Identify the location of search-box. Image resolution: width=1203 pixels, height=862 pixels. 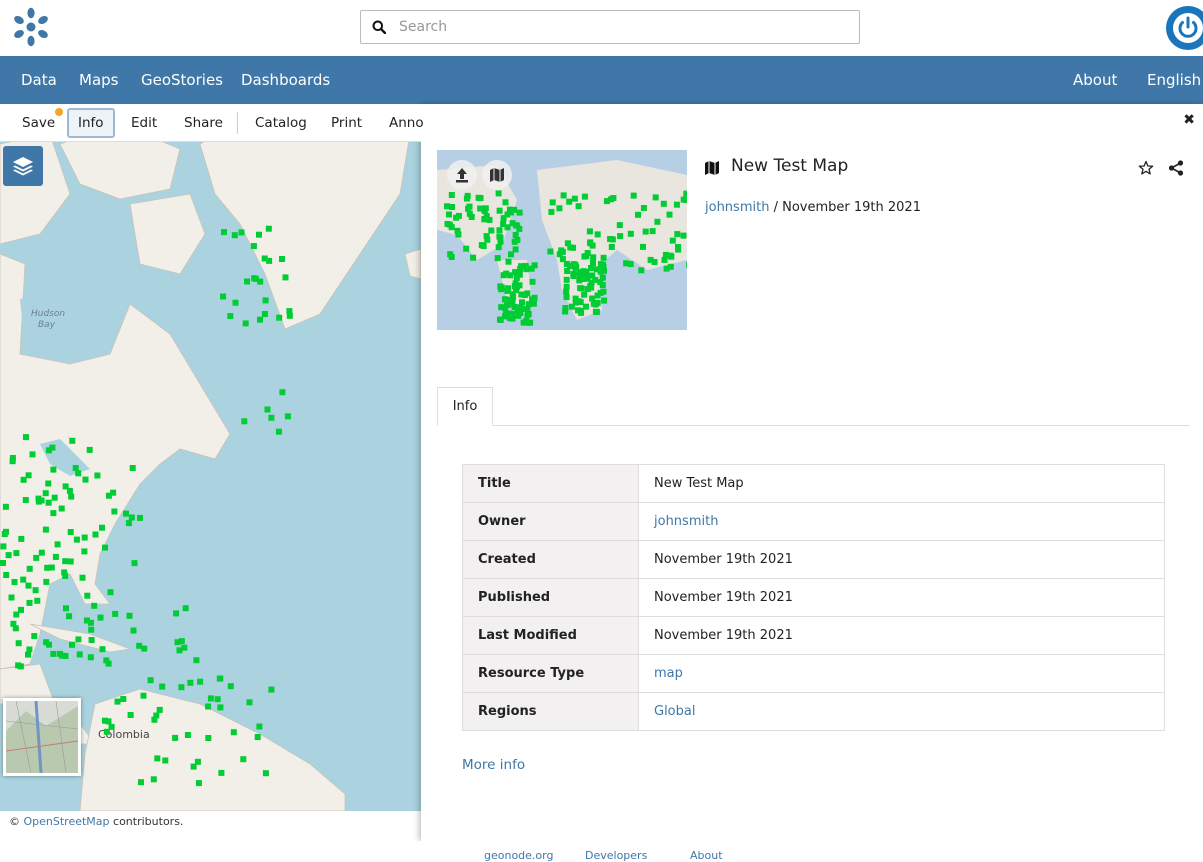
(610, 27).